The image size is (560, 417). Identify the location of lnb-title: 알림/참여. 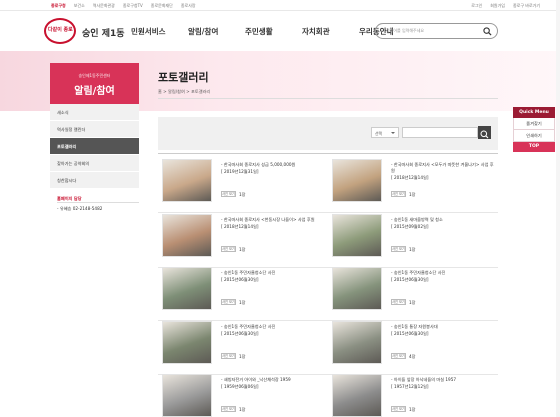
(94, 91).